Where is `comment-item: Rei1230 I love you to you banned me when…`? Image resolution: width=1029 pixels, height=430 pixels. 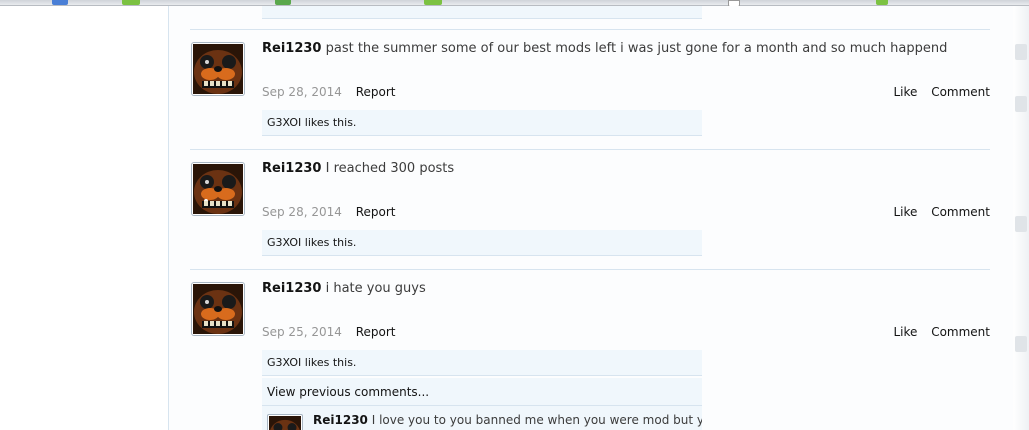 comment-item: Rei1230 I love you to you banned me when… is located at coordinates (482, 418).